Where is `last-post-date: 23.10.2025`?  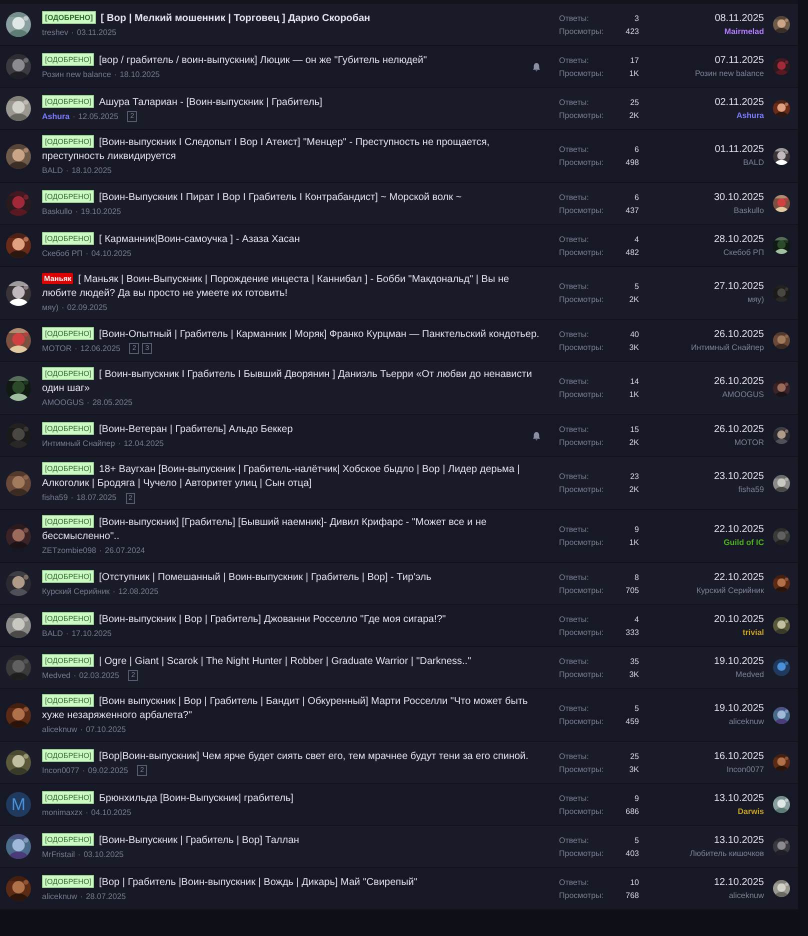 last-post-date: 23.10.2025 is located at coordinates (701, 476).